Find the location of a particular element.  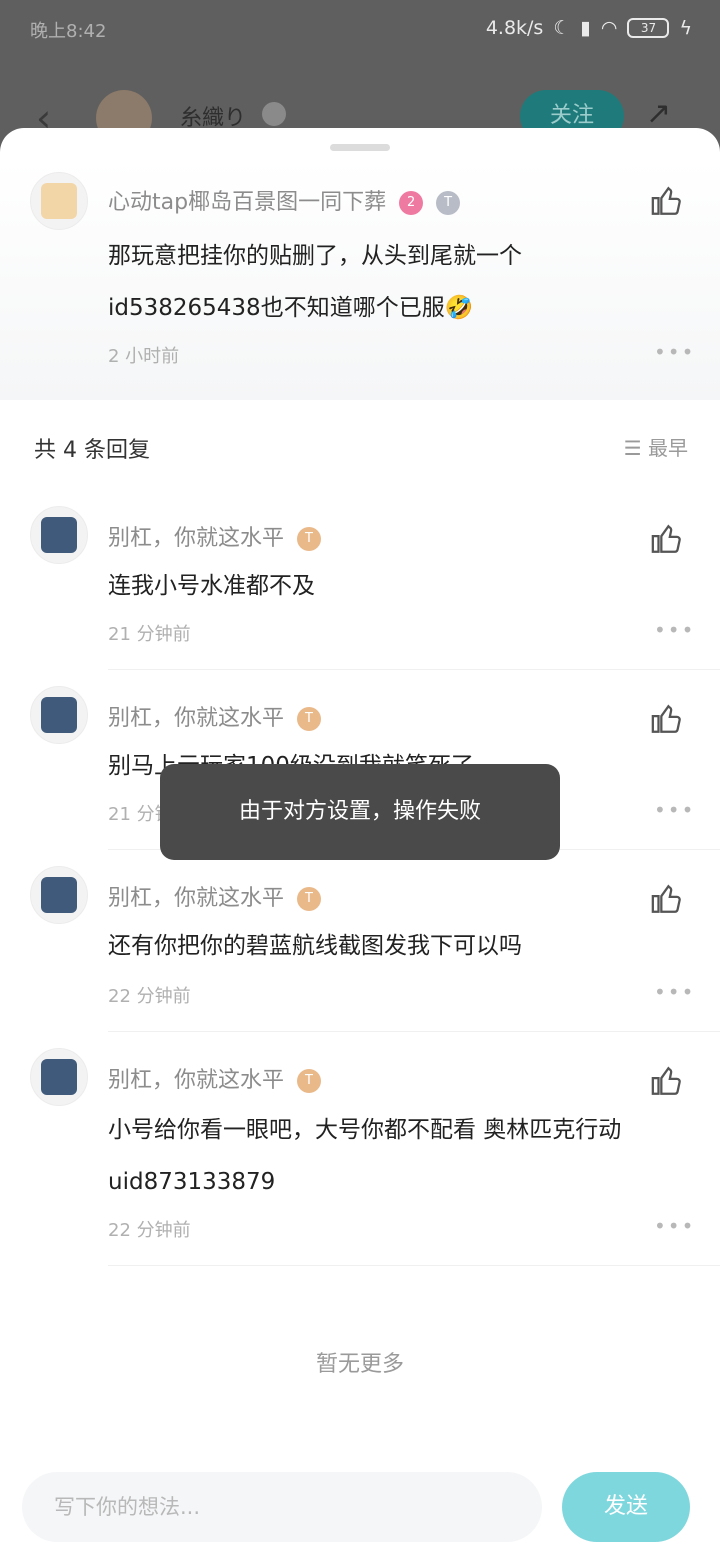

status-right: 4.8k/s ☾ ▮ ◠ 37 ϟ is located at coordinates (589, 28).